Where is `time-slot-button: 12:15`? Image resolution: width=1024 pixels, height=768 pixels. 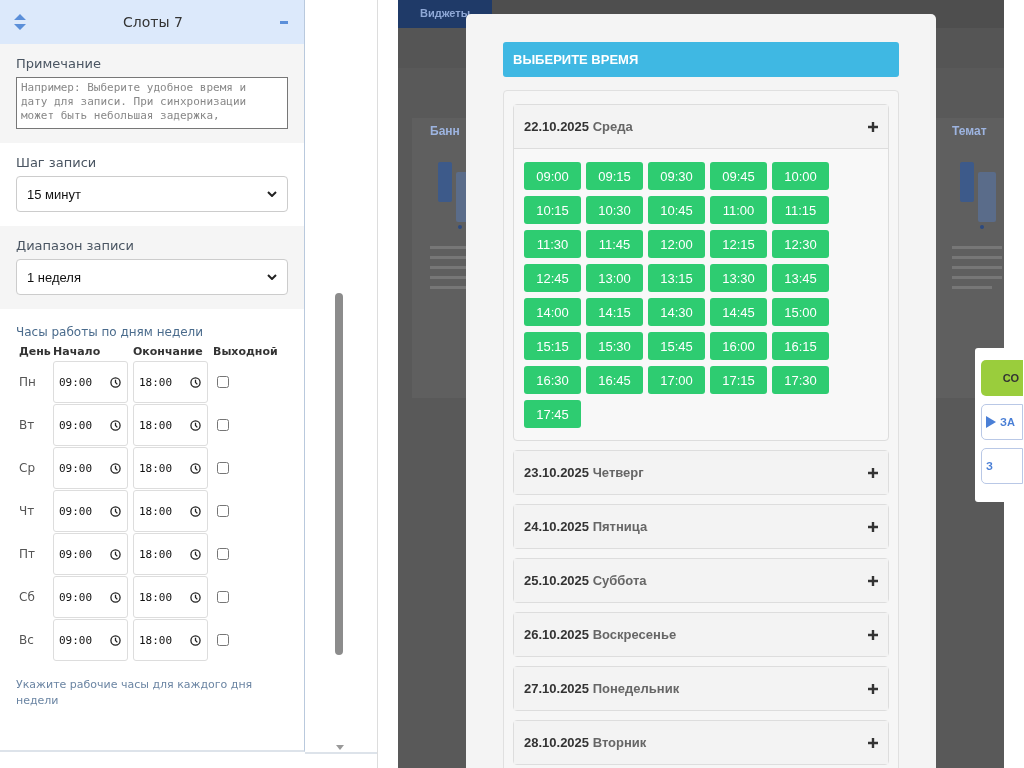 time-slot-button: 12:15 is located at coordinates (738, 244).